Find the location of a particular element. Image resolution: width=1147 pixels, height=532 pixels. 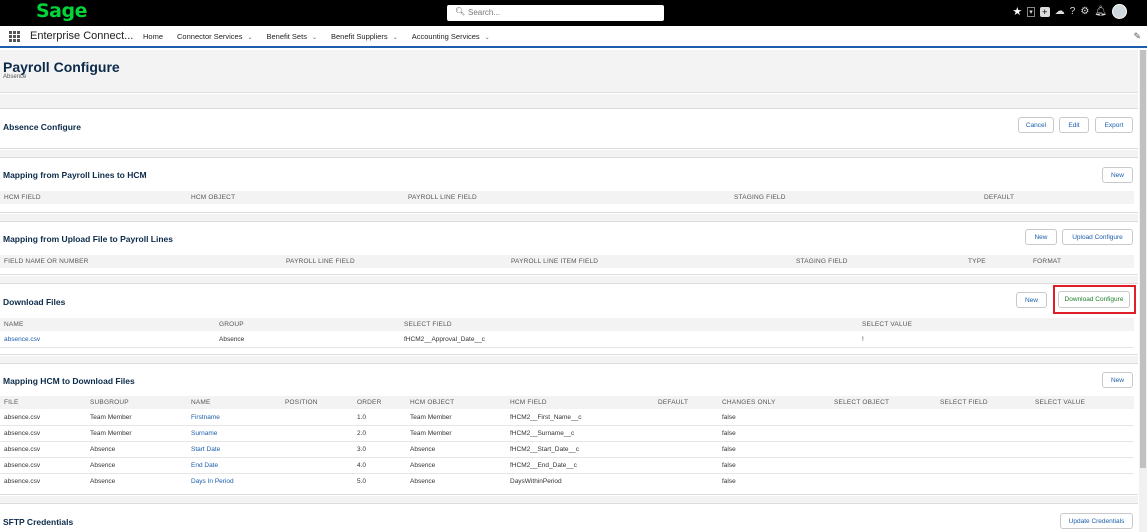

nav-item-benefit-suppliers: Benefit Suppliers ⌄ is located at coordinates (364, 36).